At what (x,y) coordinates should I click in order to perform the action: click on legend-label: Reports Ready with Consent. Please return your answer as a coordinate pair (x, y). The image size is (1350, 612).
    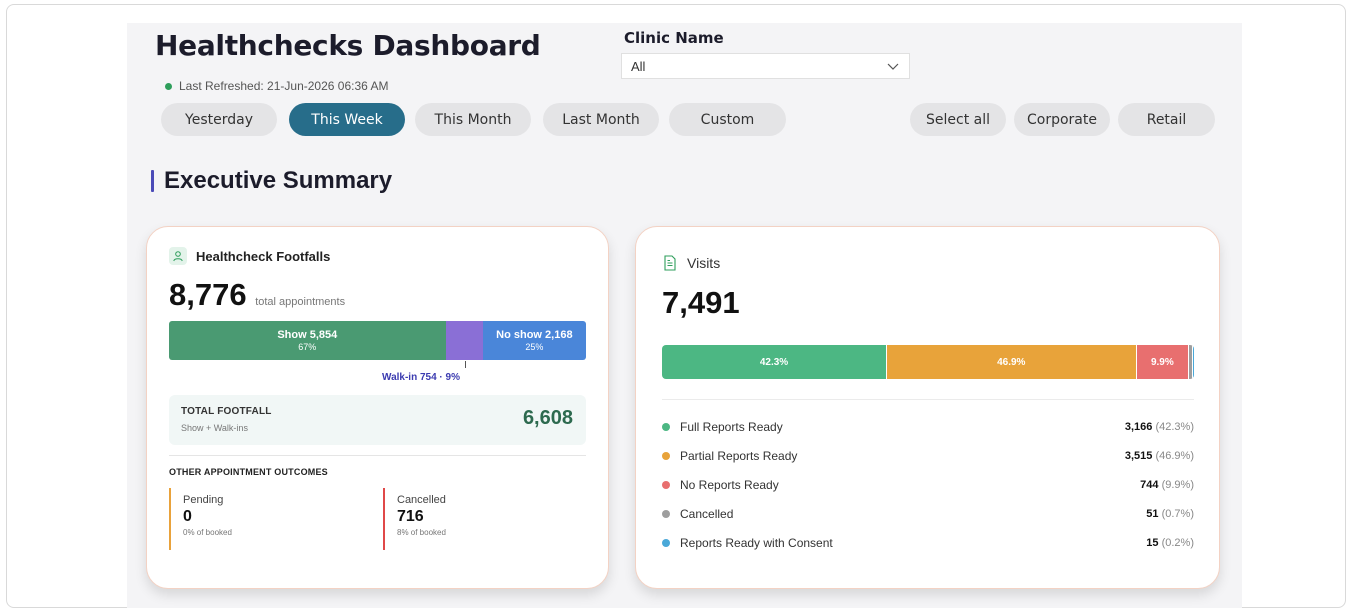
    Looking at the image, I should click on (756, 542).